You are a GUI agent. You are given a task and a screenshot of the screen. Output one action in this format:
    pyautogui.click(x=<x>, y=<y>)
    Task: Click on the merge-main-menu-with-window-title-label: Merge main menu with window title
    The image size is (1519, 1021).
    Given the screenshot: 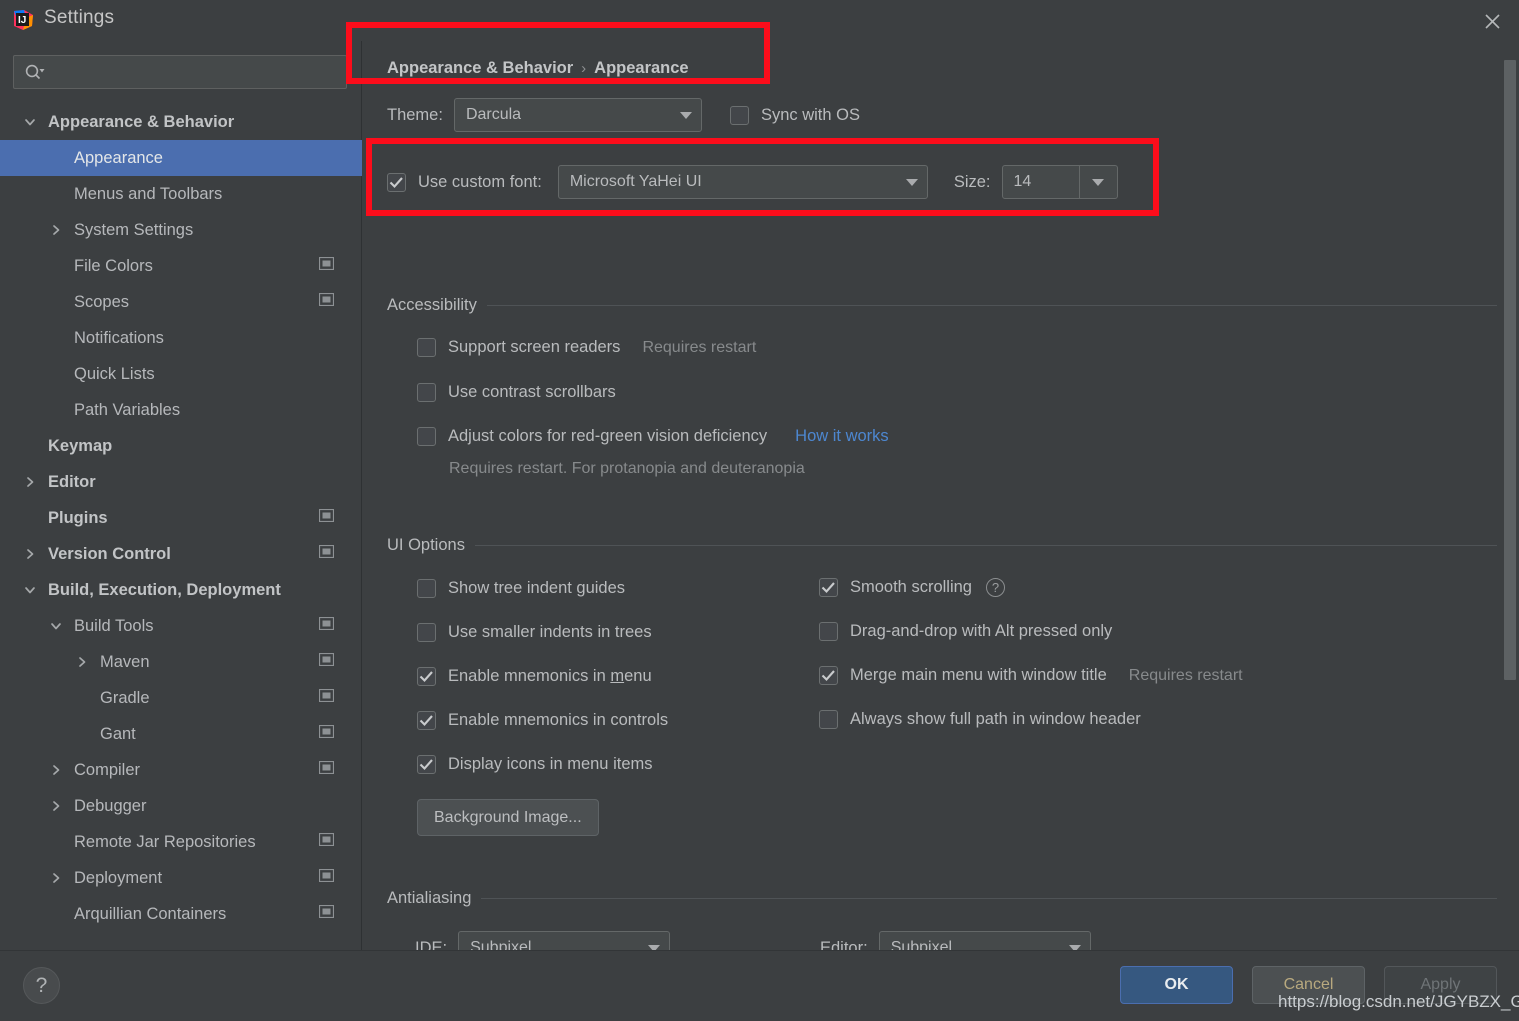 What is the action you would take?
    pyautogui.click(x=978, y=675)
    